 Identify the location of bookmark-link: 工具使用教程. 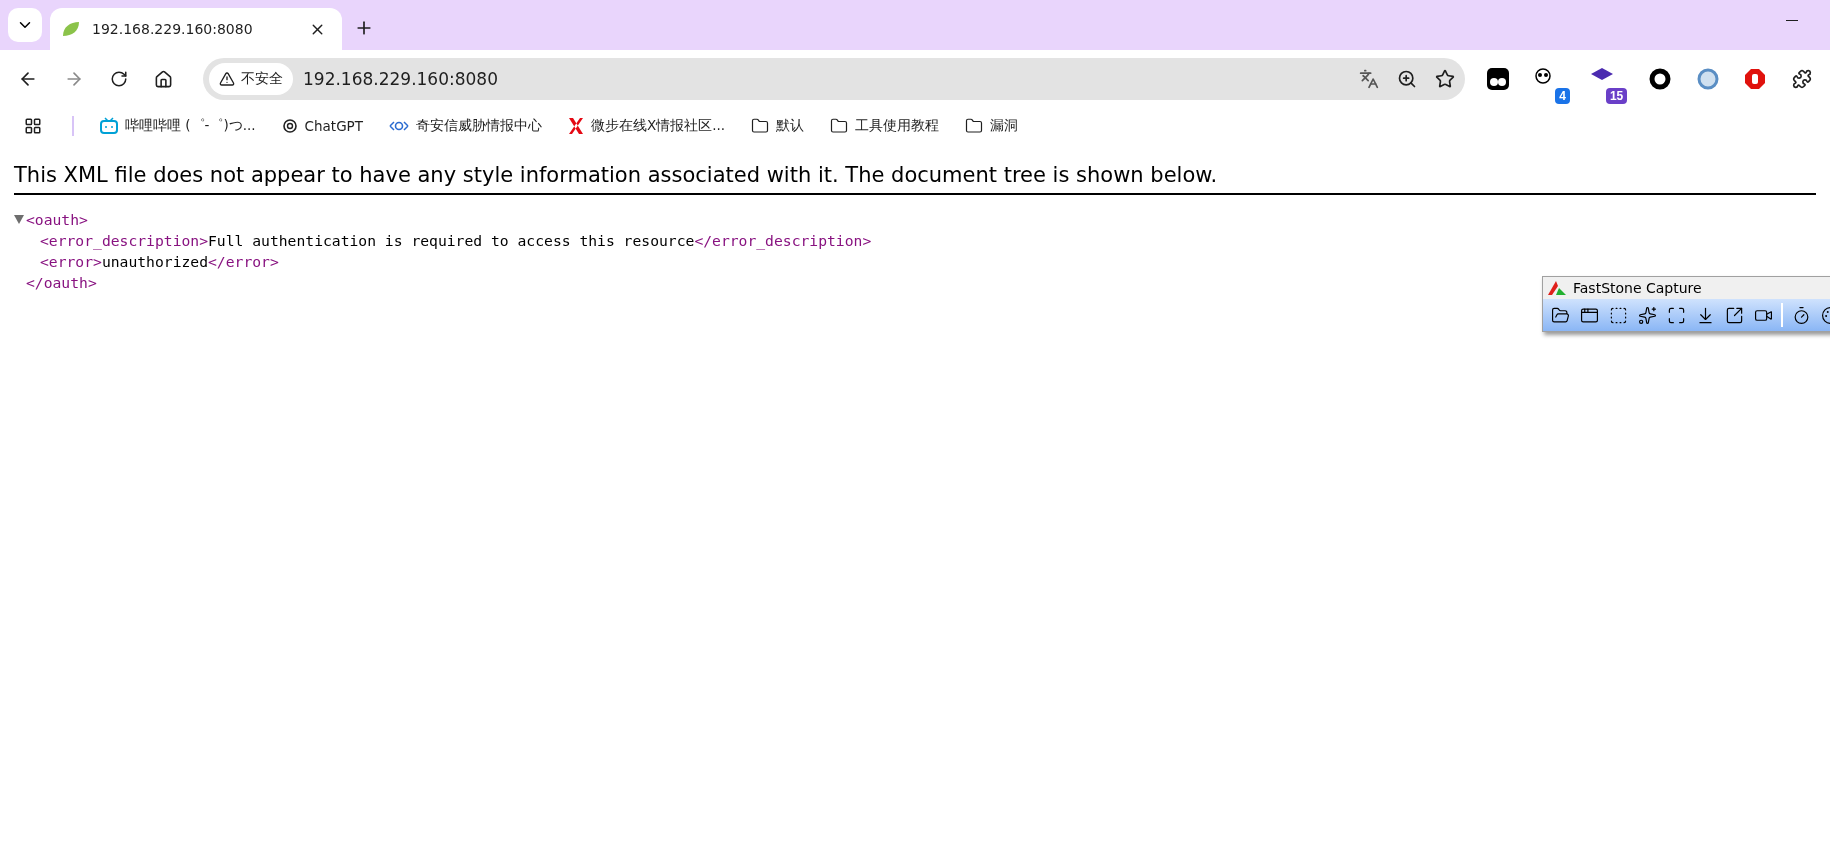
(885, 125).